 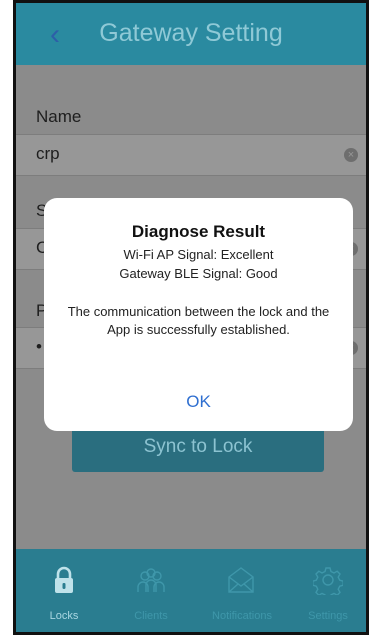 I want to click on navigation-bar: ‹ Gateway Setting, so click(x=191, y=34).